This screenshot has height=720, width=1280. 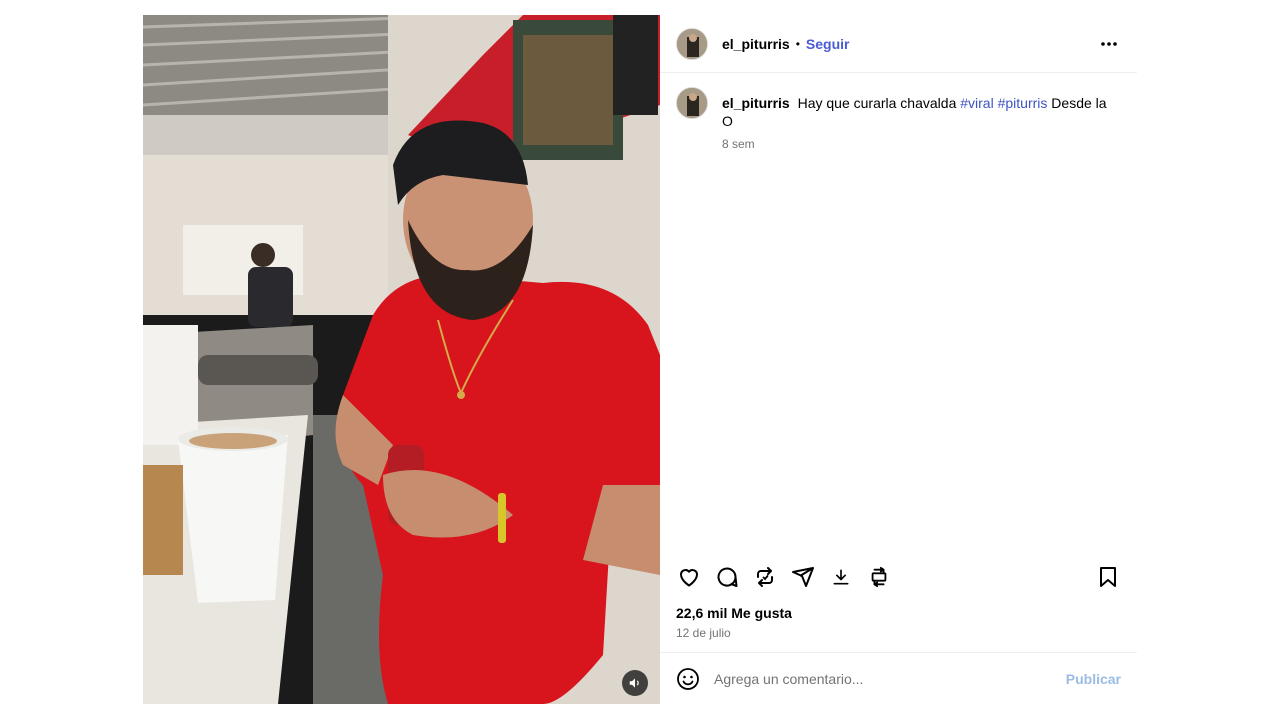 I want to click on share-button, so click(x=803, y=577).